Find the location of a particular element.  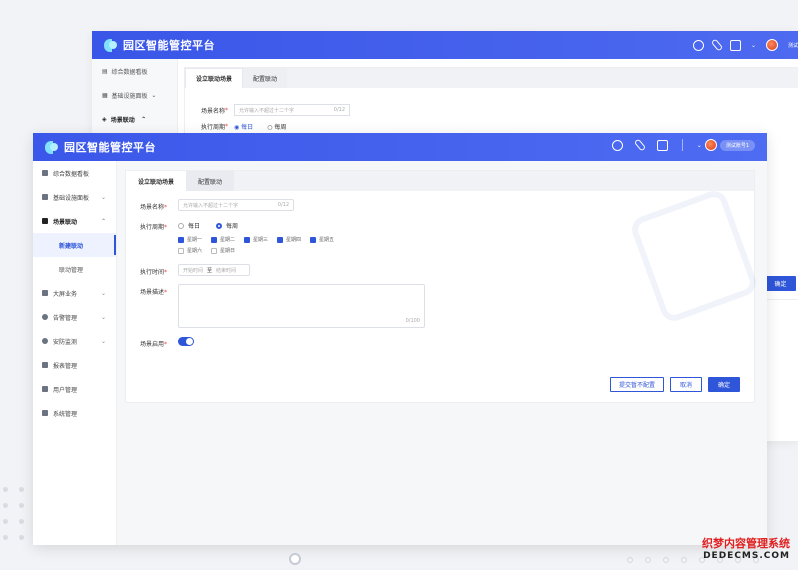

scene-desc-textarea: 0/100 is located at coordinates (301, 306).